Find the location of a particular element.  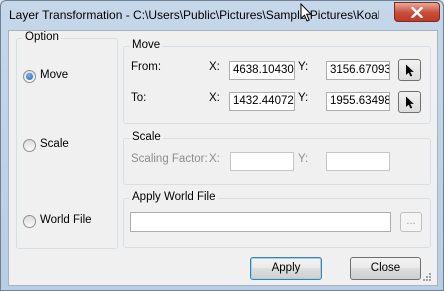

mouse-pointer-icon is located at coordinates (306, 12).